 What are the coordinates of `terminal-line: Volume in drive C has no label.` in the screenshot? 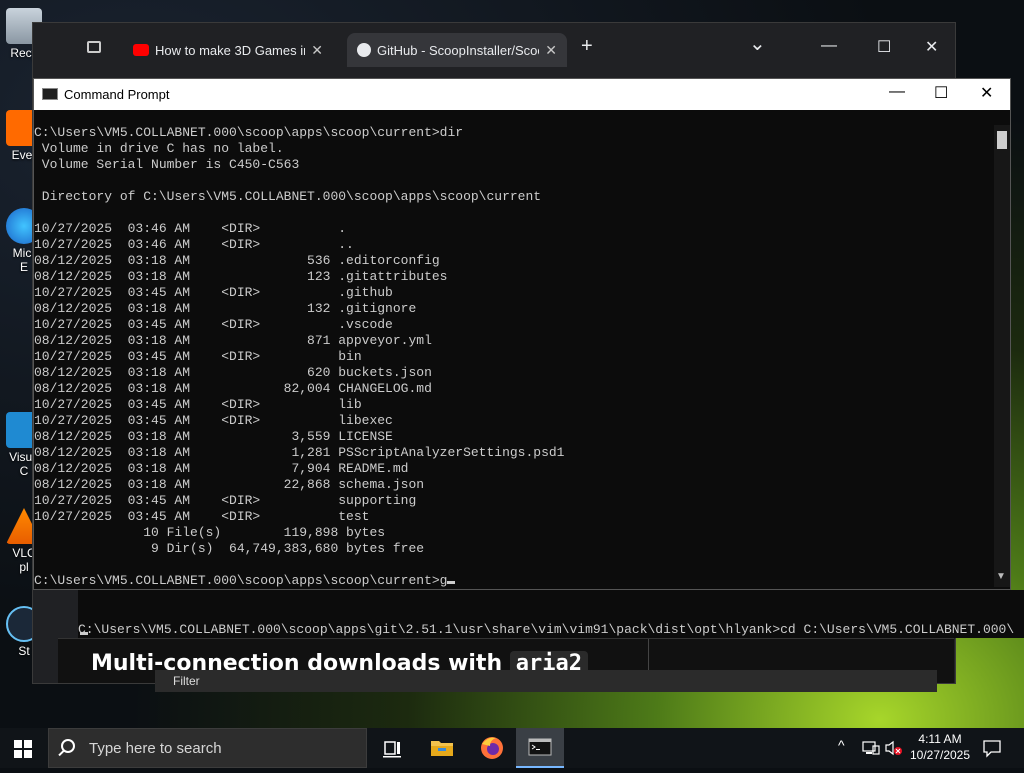 It's located at (159, 148).